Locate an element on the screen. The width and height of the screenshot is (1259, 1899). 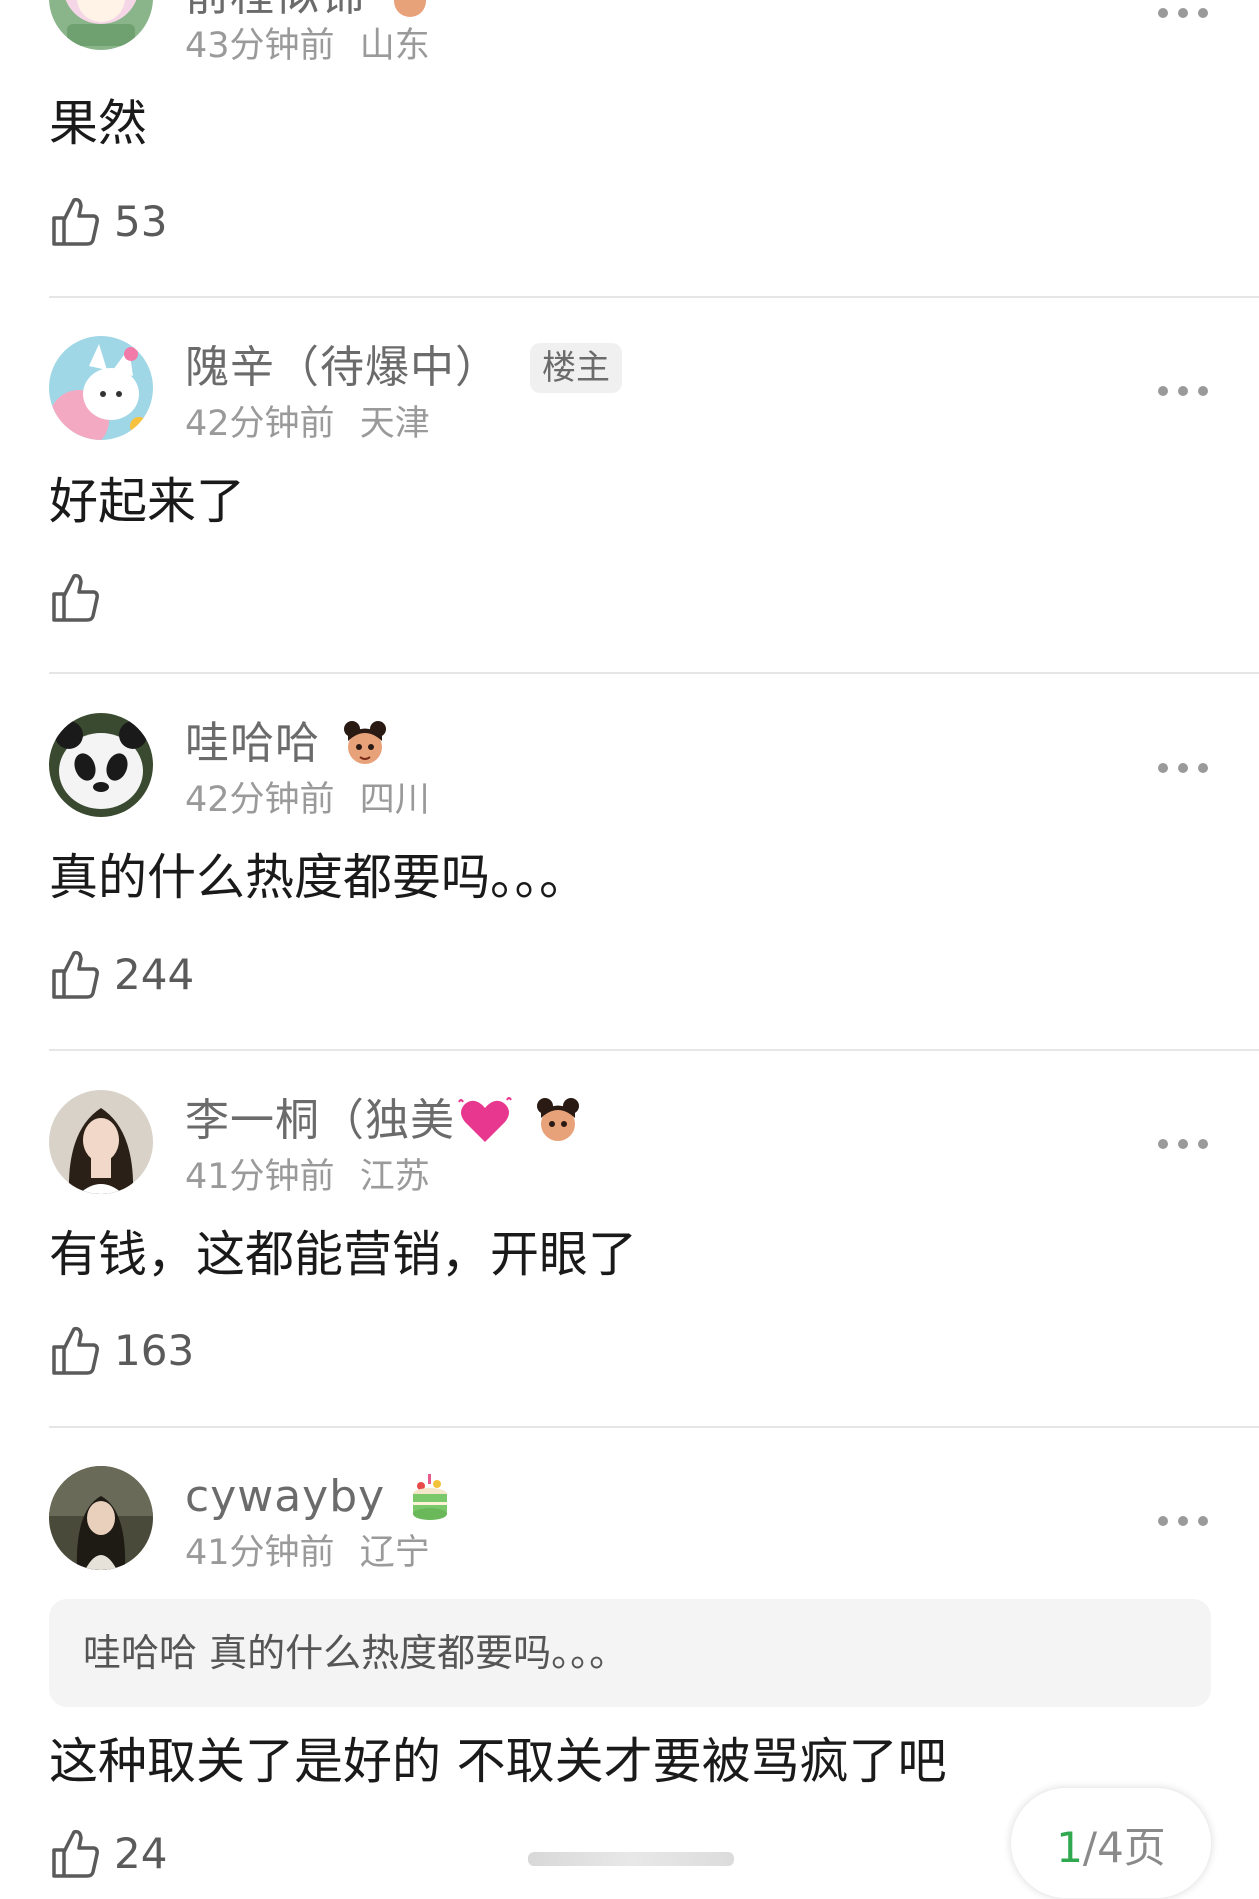
comment-user-row: 前程似锦 is located at coordinates (309, 13).